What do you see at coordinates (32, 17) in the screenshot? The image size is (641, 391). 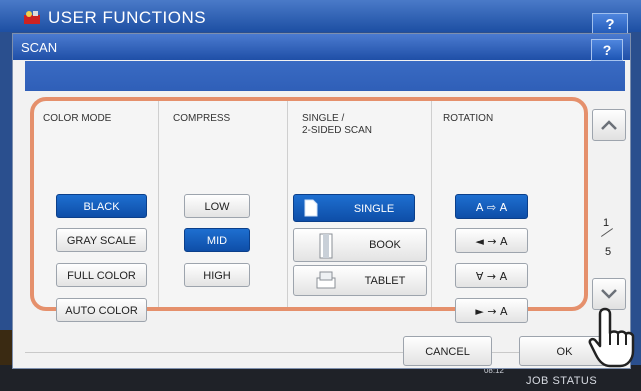 I see `user-functions-logo-icon` at bounding box center [32, 17].